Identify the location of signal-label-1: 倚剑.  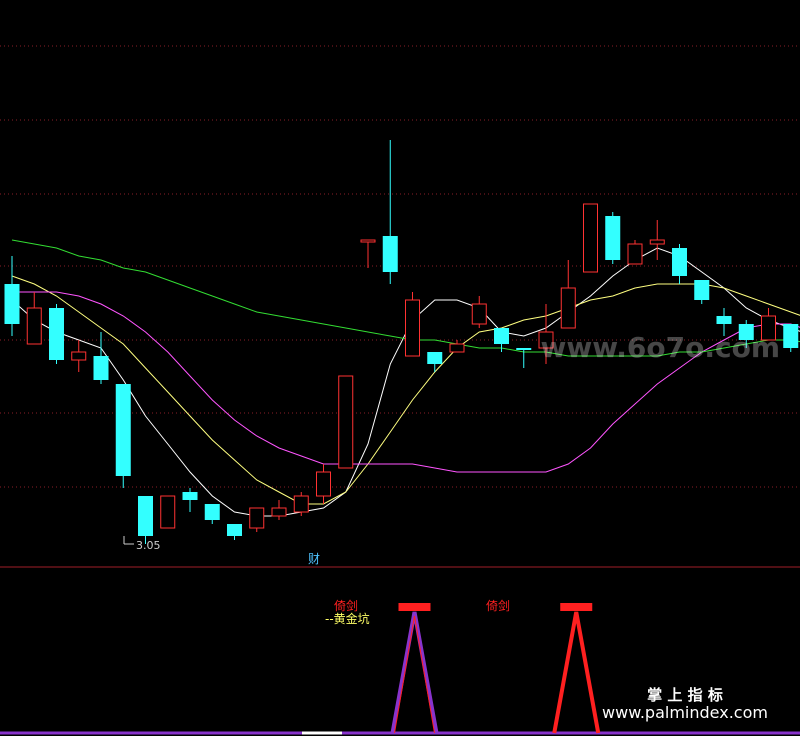
(346, 605).